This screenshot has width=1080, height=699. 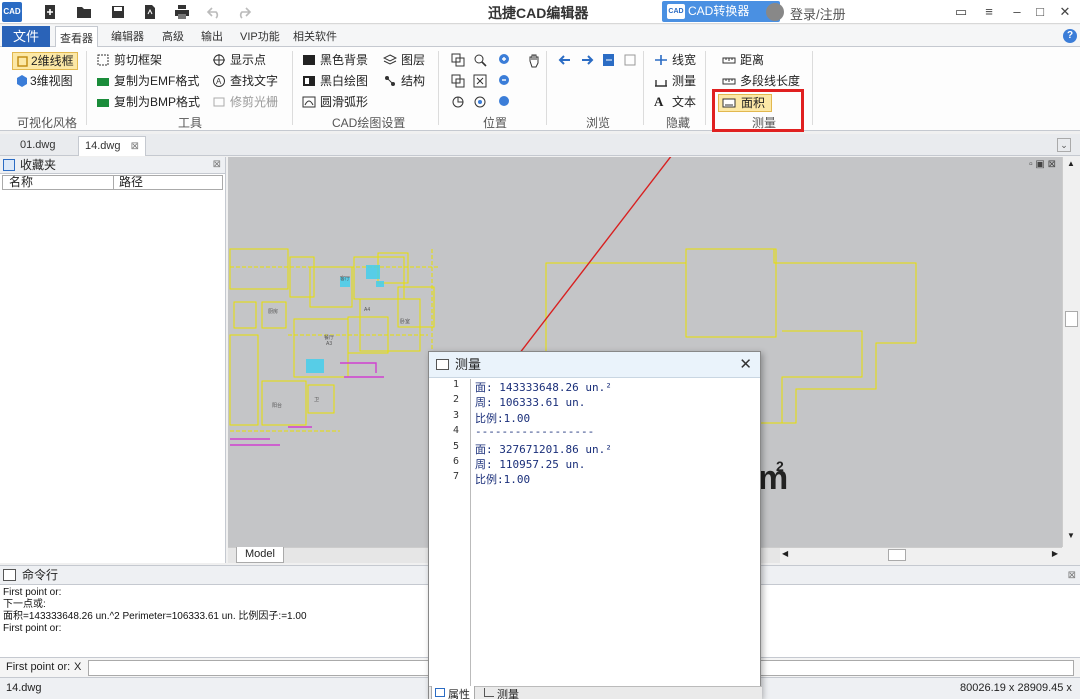 What do you see at coordinates (921, 555) in the screenshot?
I see `horizontal-scrollbar: ◀ ▶` at bounding box center [921, 555].